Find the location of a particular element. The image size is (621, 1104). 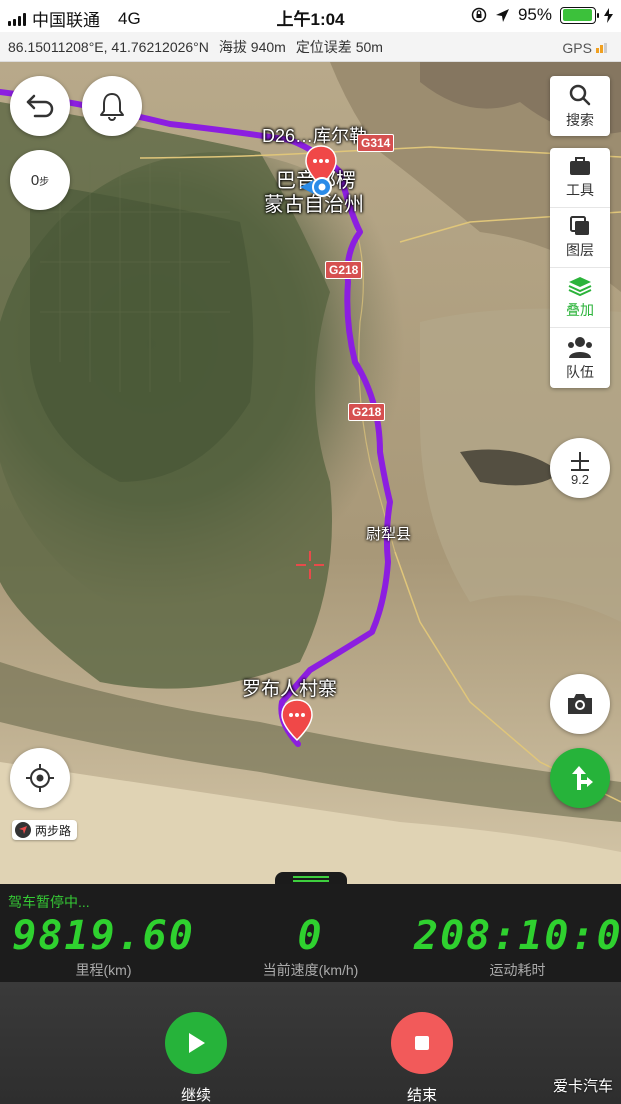

zoom-level: 9.2 is located at coordinates (580, 479).